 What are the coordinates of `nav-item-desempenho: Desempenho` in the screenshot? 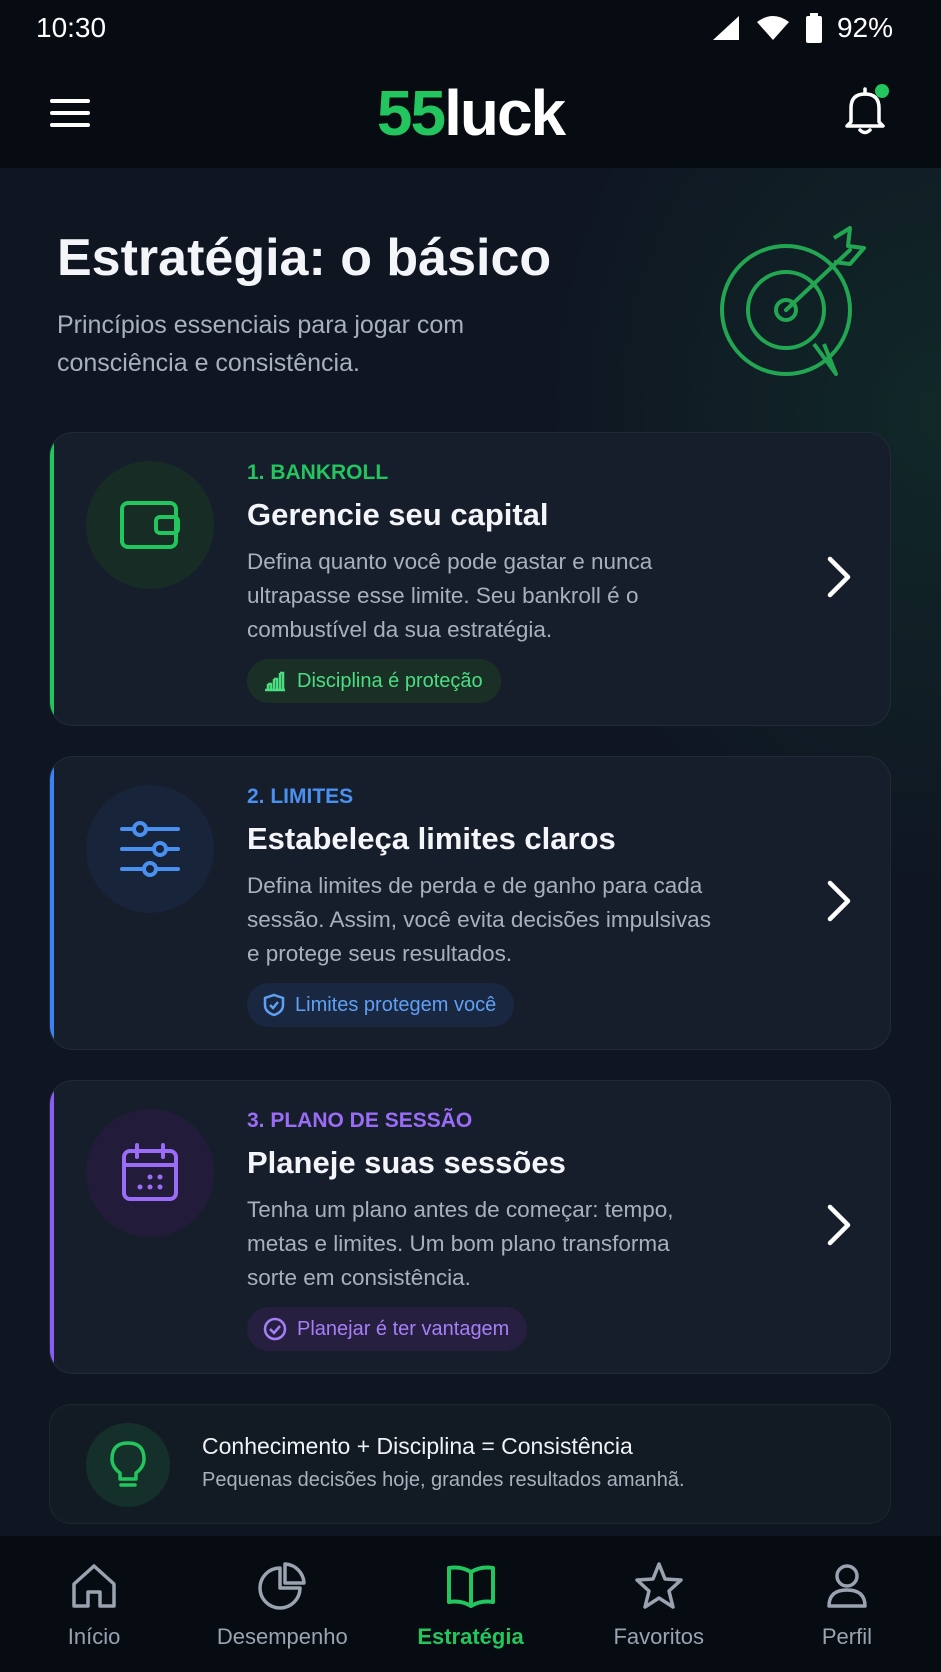 It's located at (282, 1604).